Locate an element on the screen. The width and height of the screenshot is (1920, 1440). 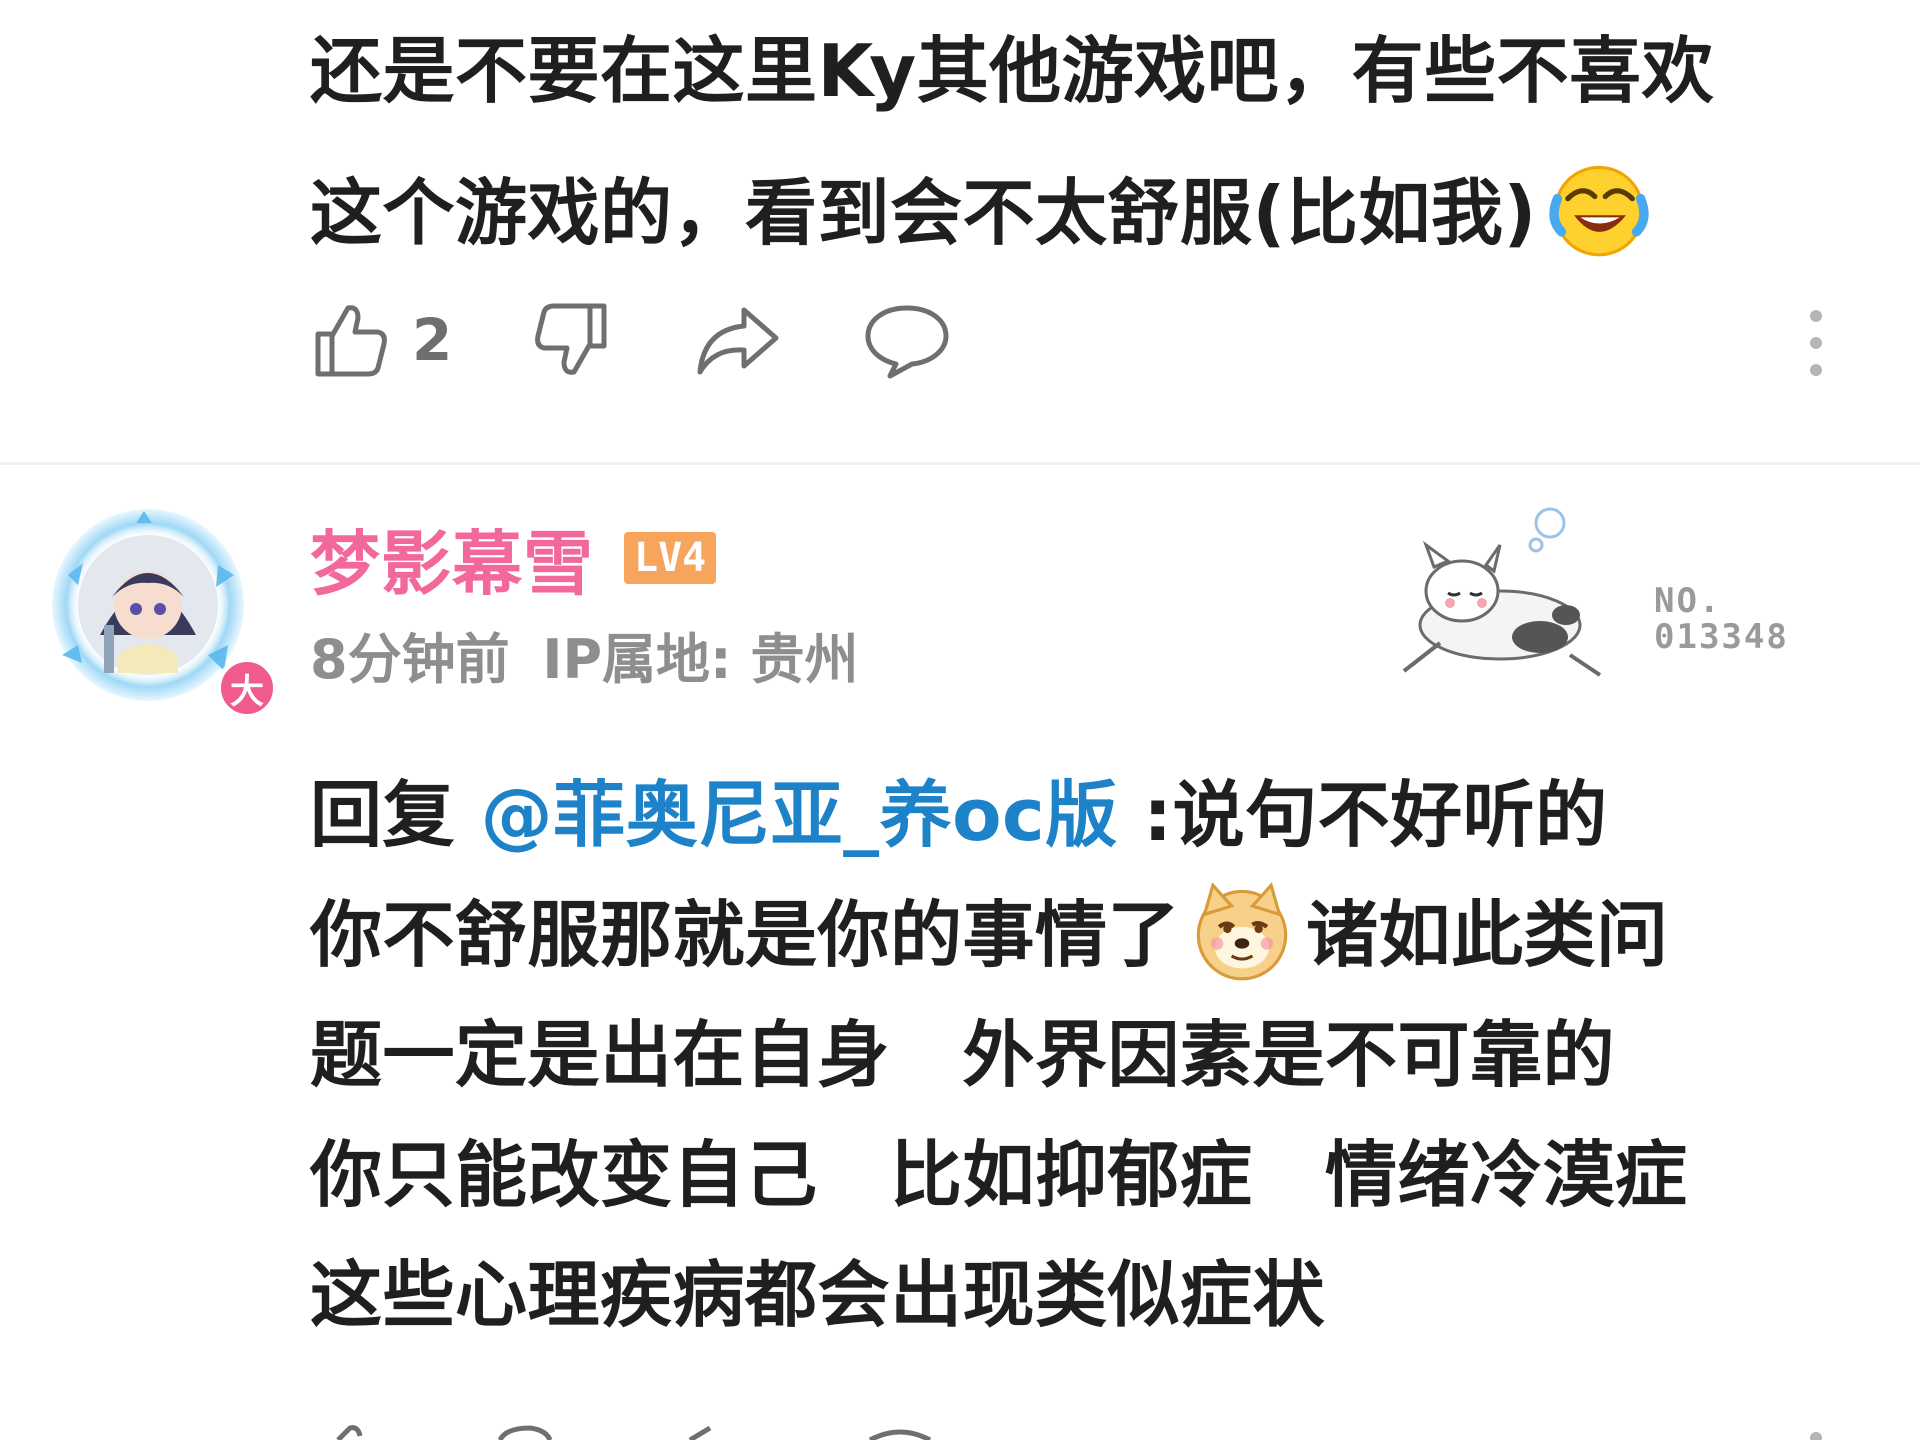
comment-text-line: 还是不要在这里Ky其他游戏吧，有些不喜欢 is located at coordinates (1012, 71).